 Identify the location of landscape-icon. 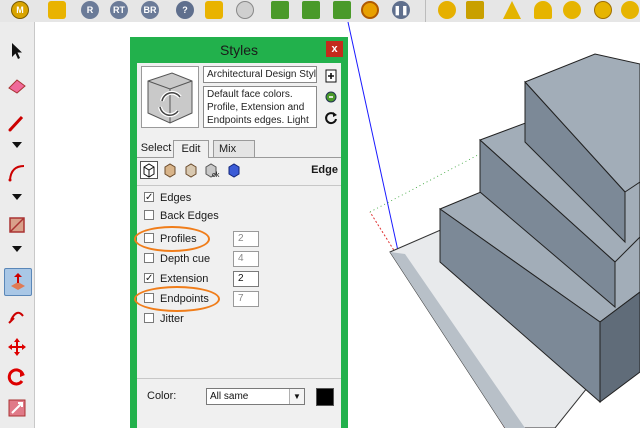
(342, 10).